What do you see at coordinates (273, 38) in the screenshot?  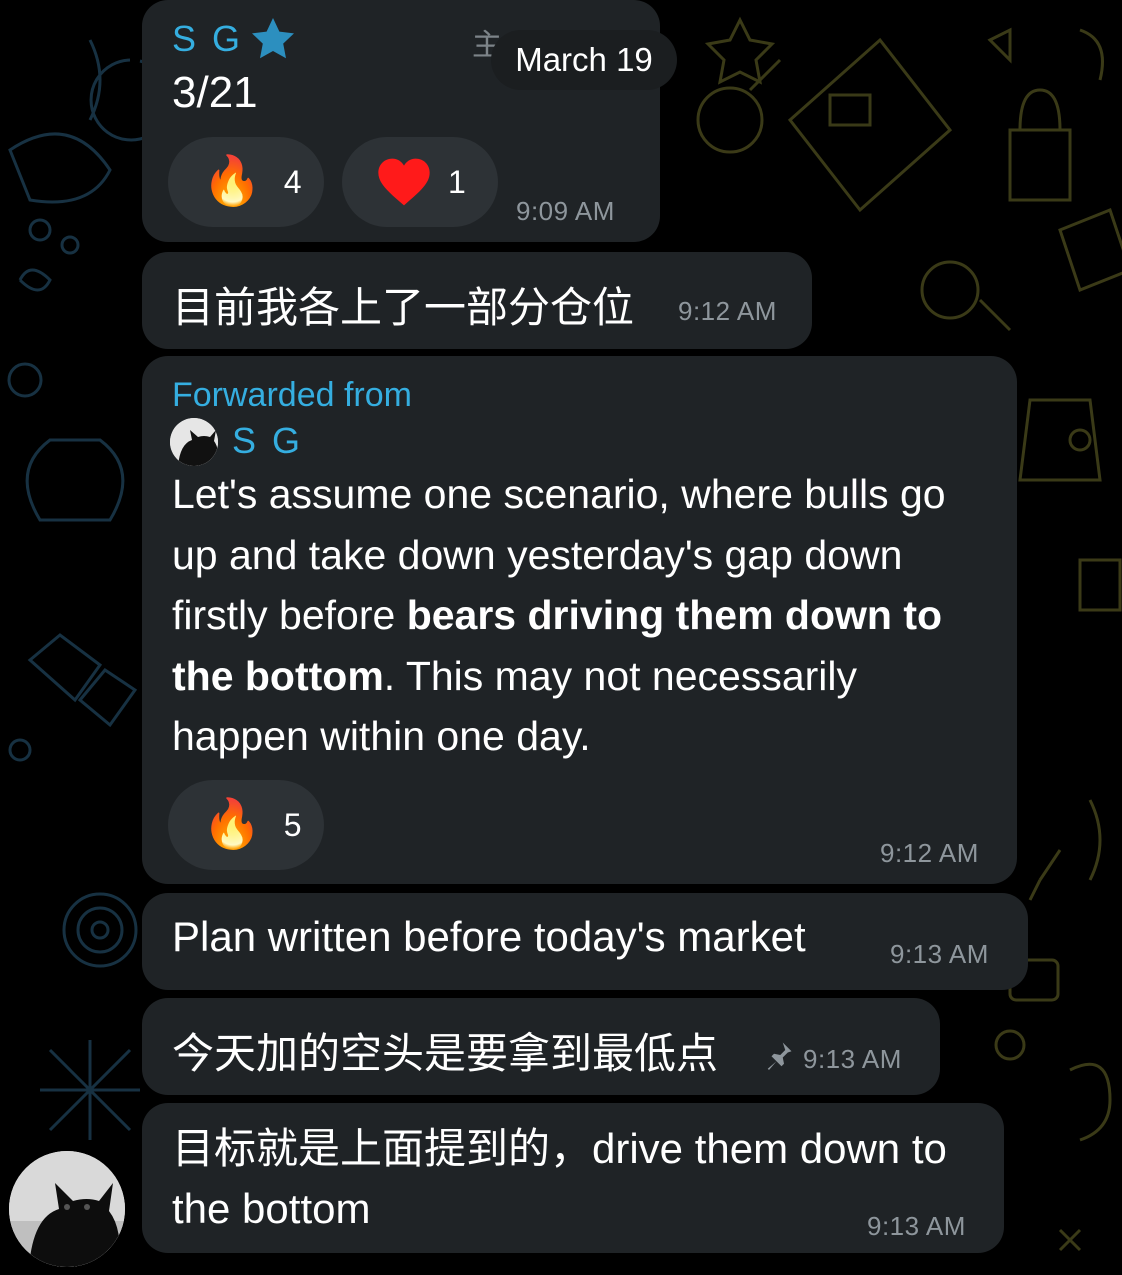 I see `star-icon` at bounding box center [273, 38].